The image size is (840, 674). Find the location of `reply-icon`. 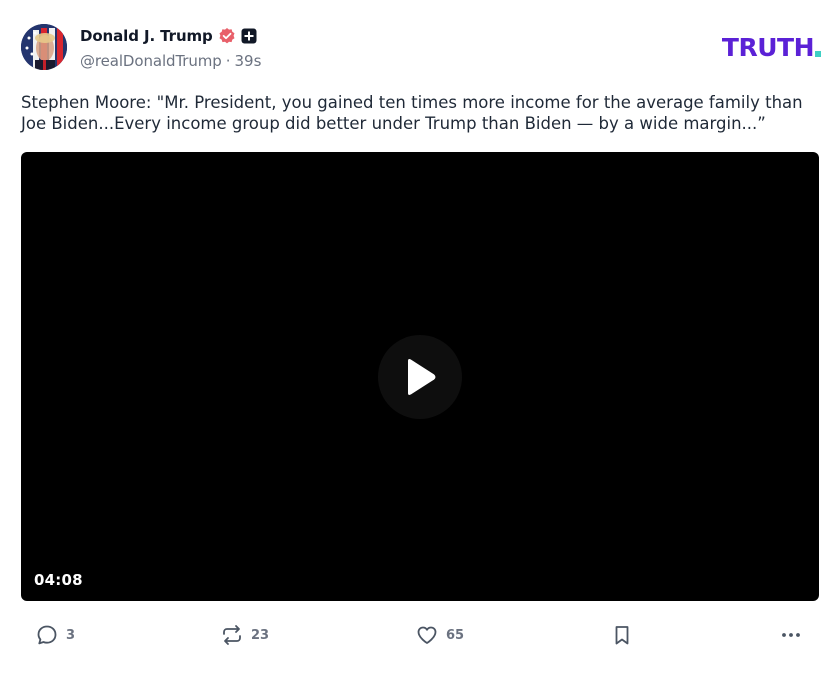

reply-icon is located at coordinates (47, 635).